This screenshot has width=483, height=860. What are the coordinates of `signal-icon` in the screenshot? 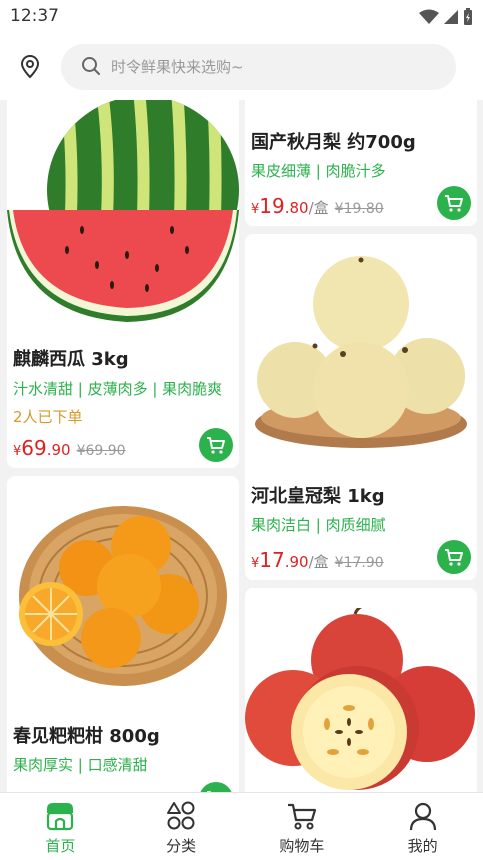 It's located at (451, 17).